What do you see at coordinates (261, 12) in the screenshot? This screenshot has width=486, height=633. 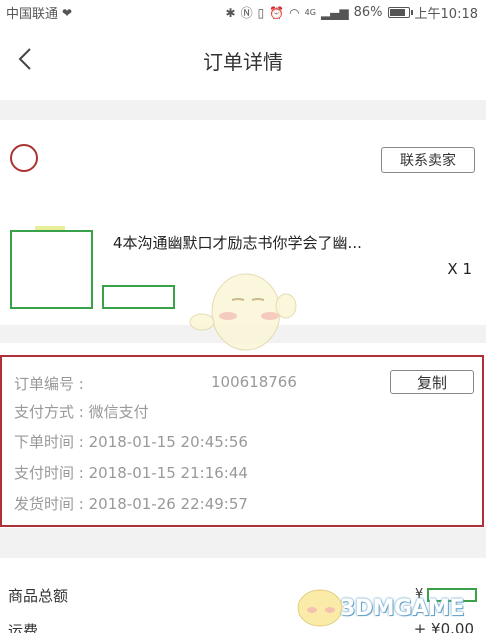 I see `vibrate-icon: ▯` at bounding box center [261, 12].